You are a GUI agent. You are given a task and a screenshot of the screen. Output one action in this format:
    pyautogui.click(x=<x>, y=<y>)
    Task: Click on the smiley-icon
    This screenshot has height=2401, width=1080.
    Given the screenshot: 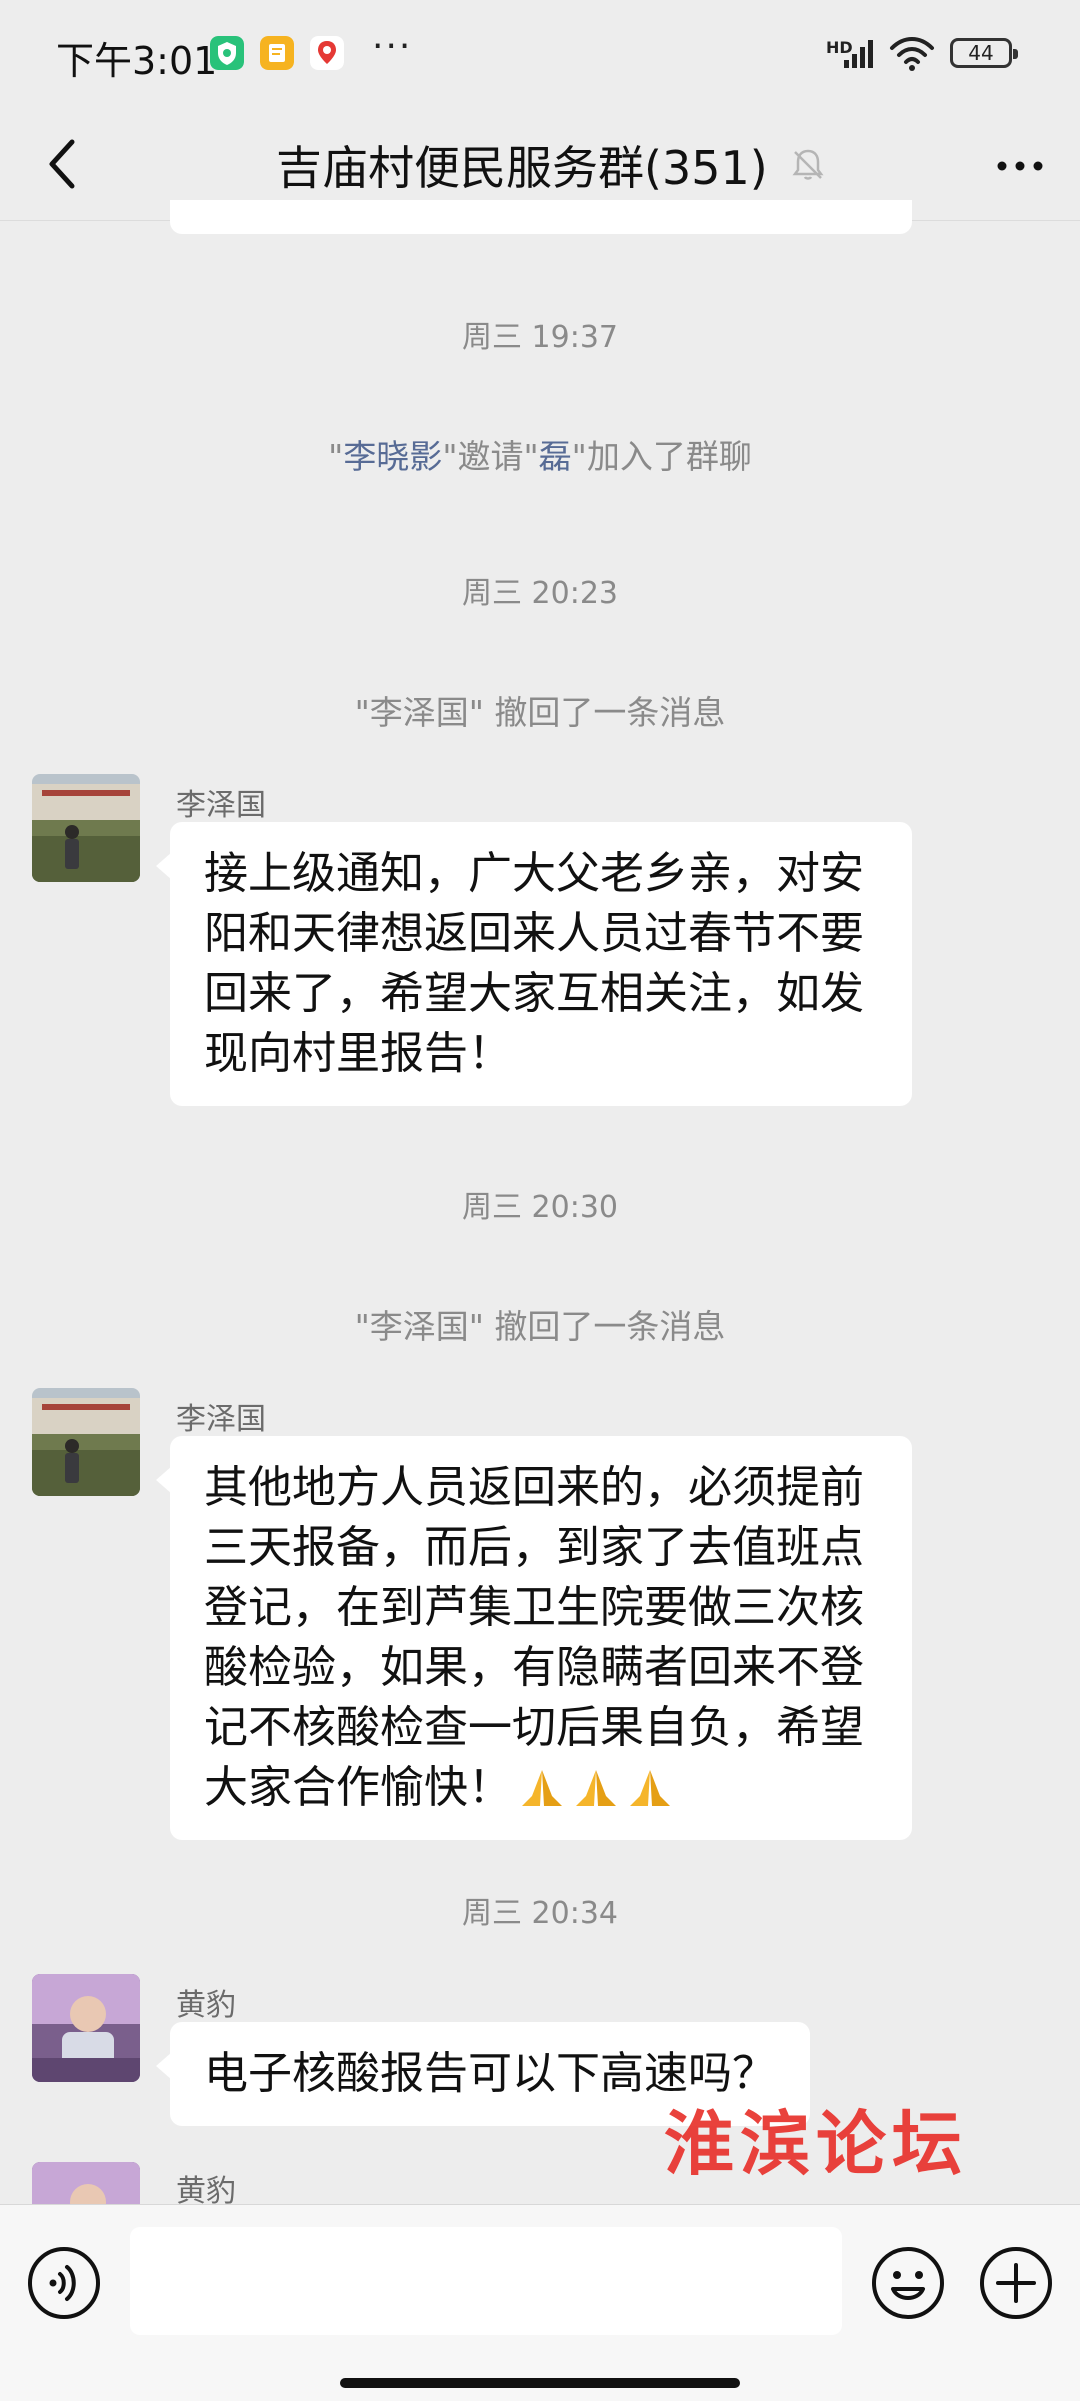 What is the action you would take?
    pyautogui.click(x=908, y=2283)
    